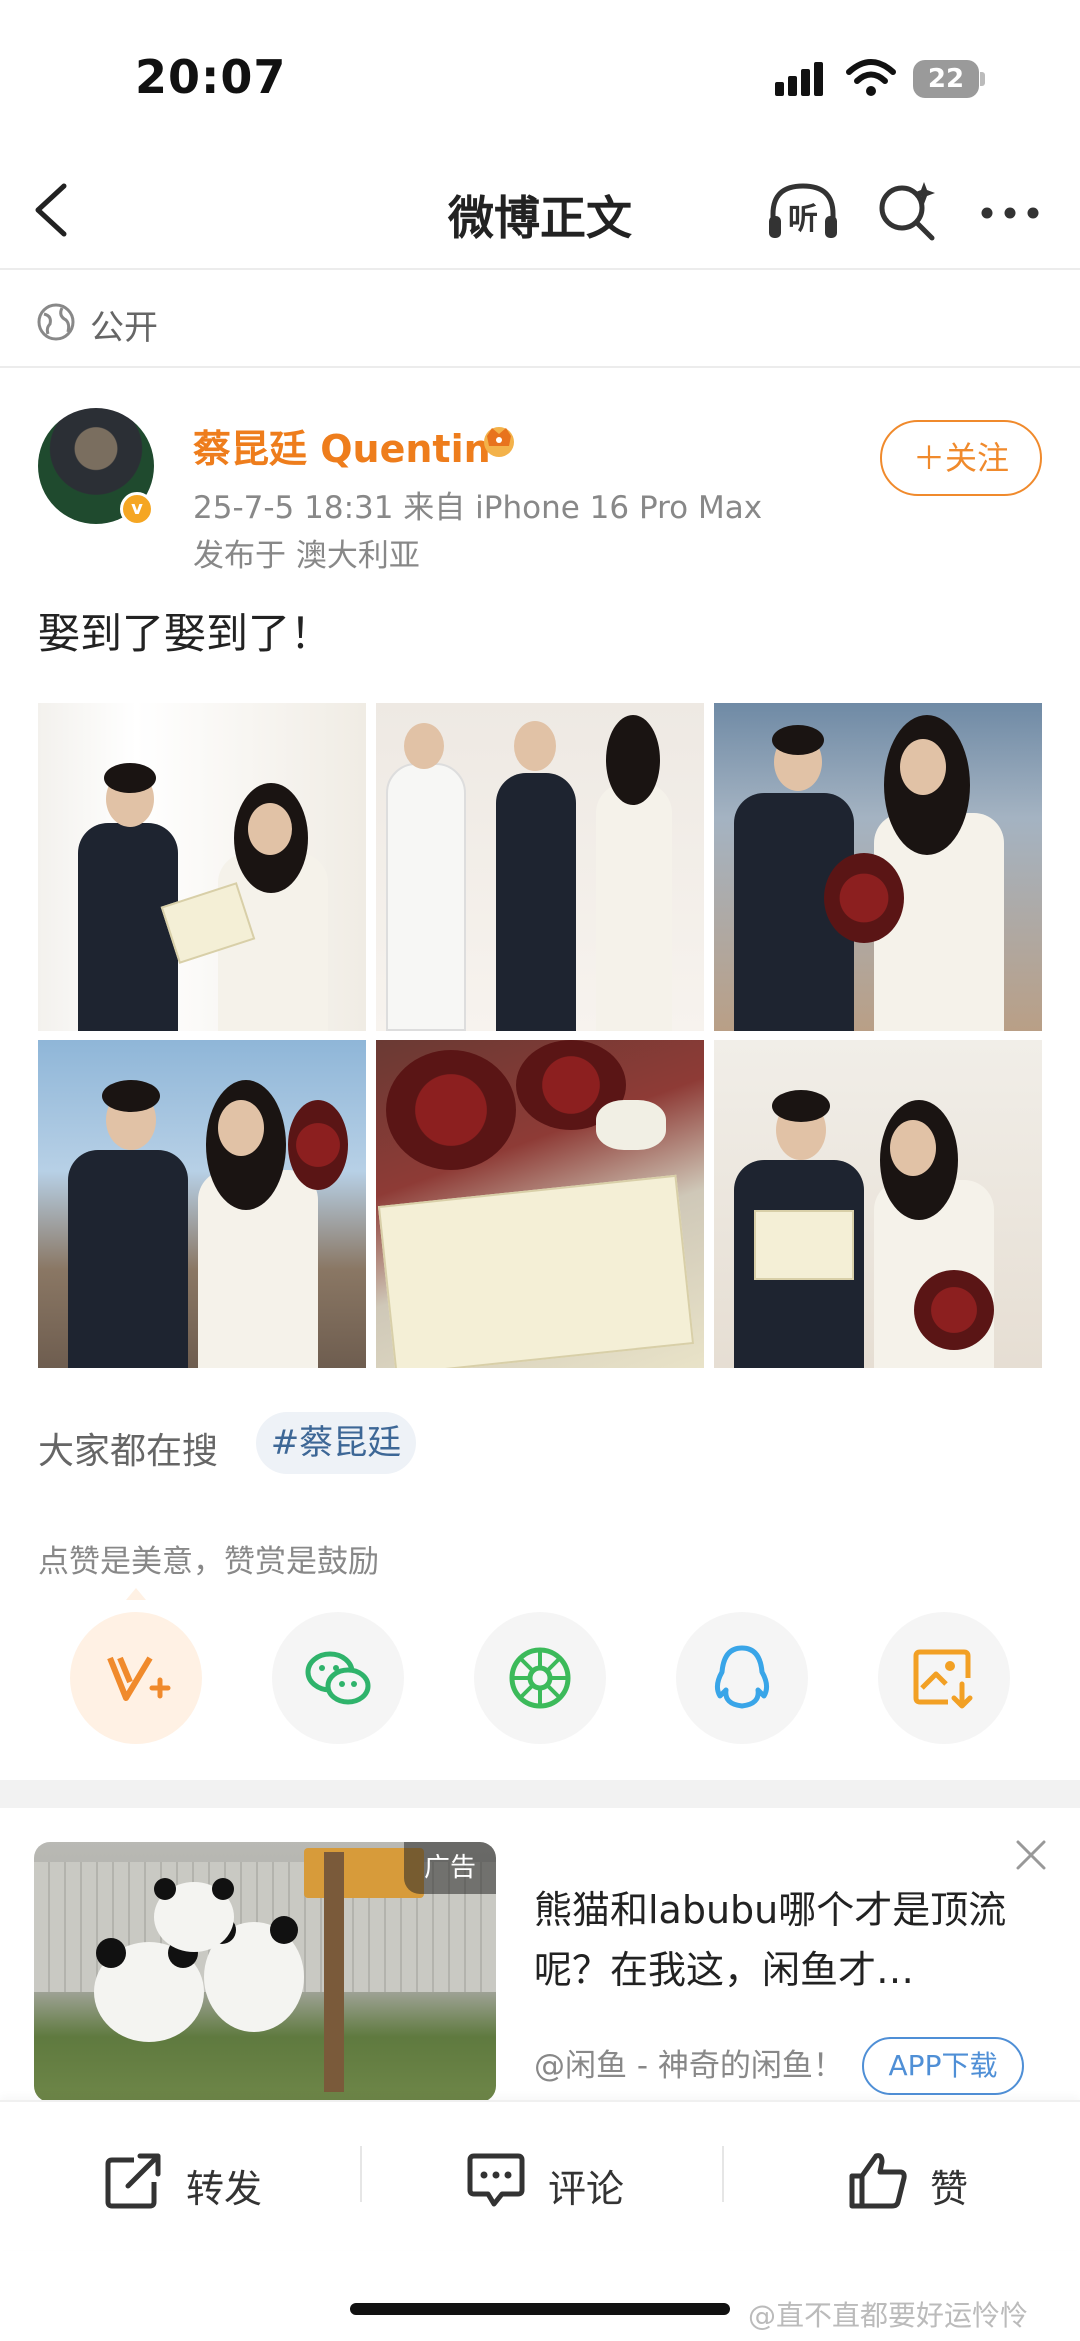 This screenshot has width=1080, height=2341. Describe the element at coordinates (499, 442) in the screenshot. I see `crown-icon` at that location.